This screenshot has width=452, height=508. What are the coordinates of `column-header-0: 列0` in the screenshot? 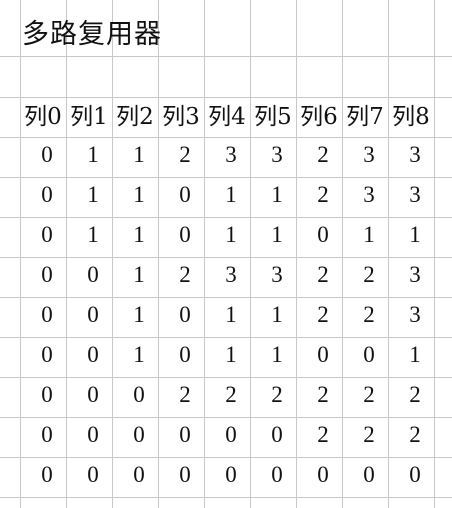 It's located at (43, 117).